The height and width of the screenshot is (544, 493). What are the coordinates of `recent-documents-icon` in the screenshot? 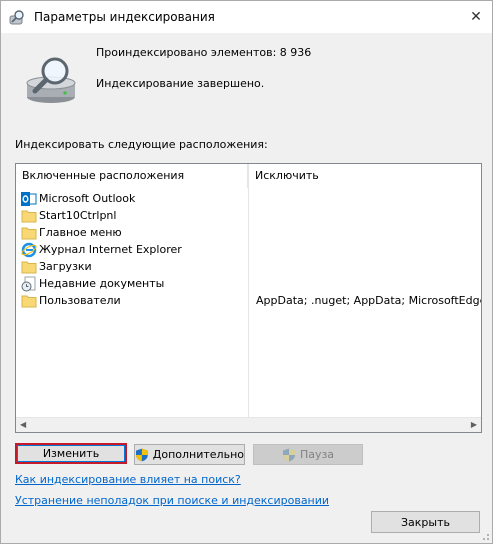 It's located at (28, 284).